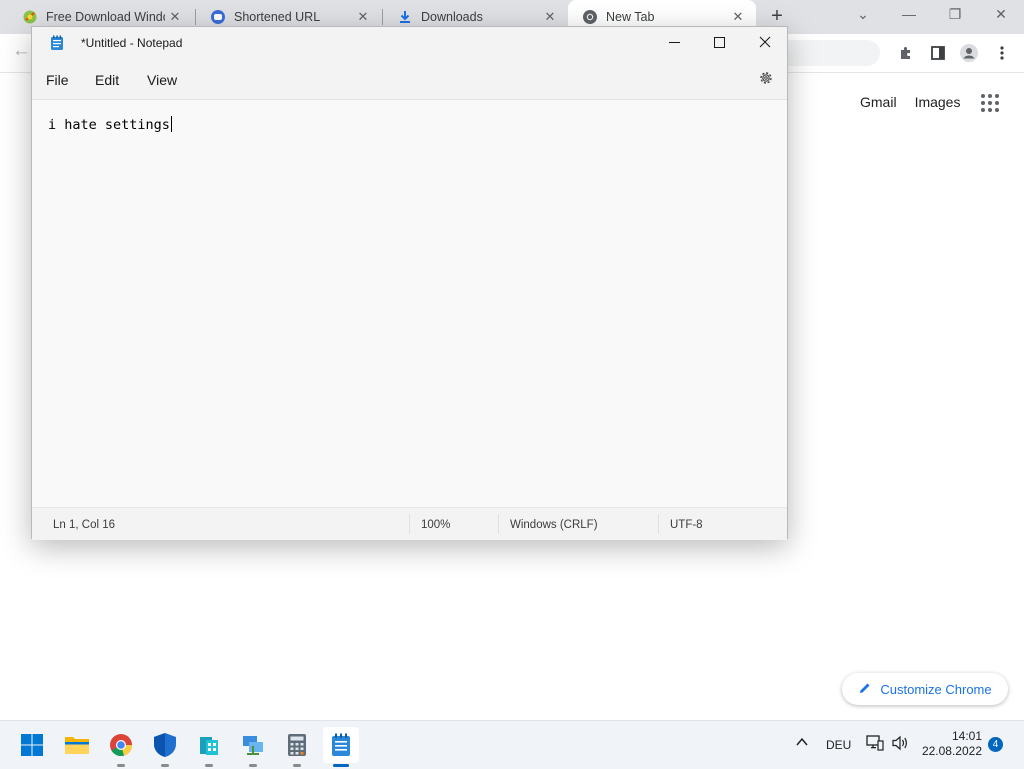 This screenshot has width=1024, height=769. What do you see at coordinates (995, 744) in the screenshot?
I see `notification-badge: 4` at bounding box center [995, 744].